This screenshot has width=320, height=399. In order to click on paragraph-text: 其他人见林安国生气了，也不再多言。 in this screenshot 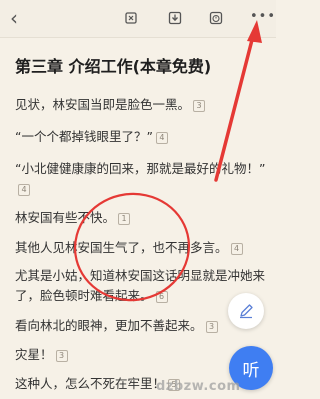, I will do `click(121, 247)`.